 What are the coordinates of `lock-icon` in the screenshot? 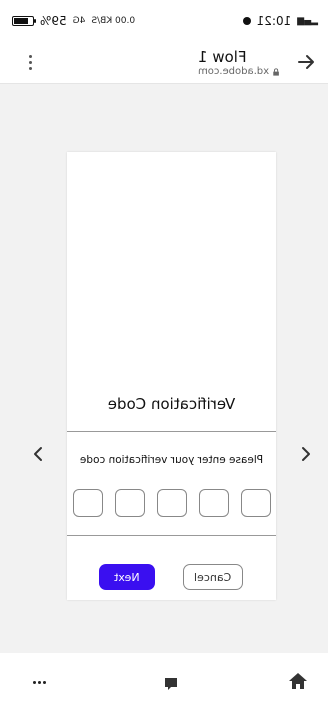 It's located at (276, 72).